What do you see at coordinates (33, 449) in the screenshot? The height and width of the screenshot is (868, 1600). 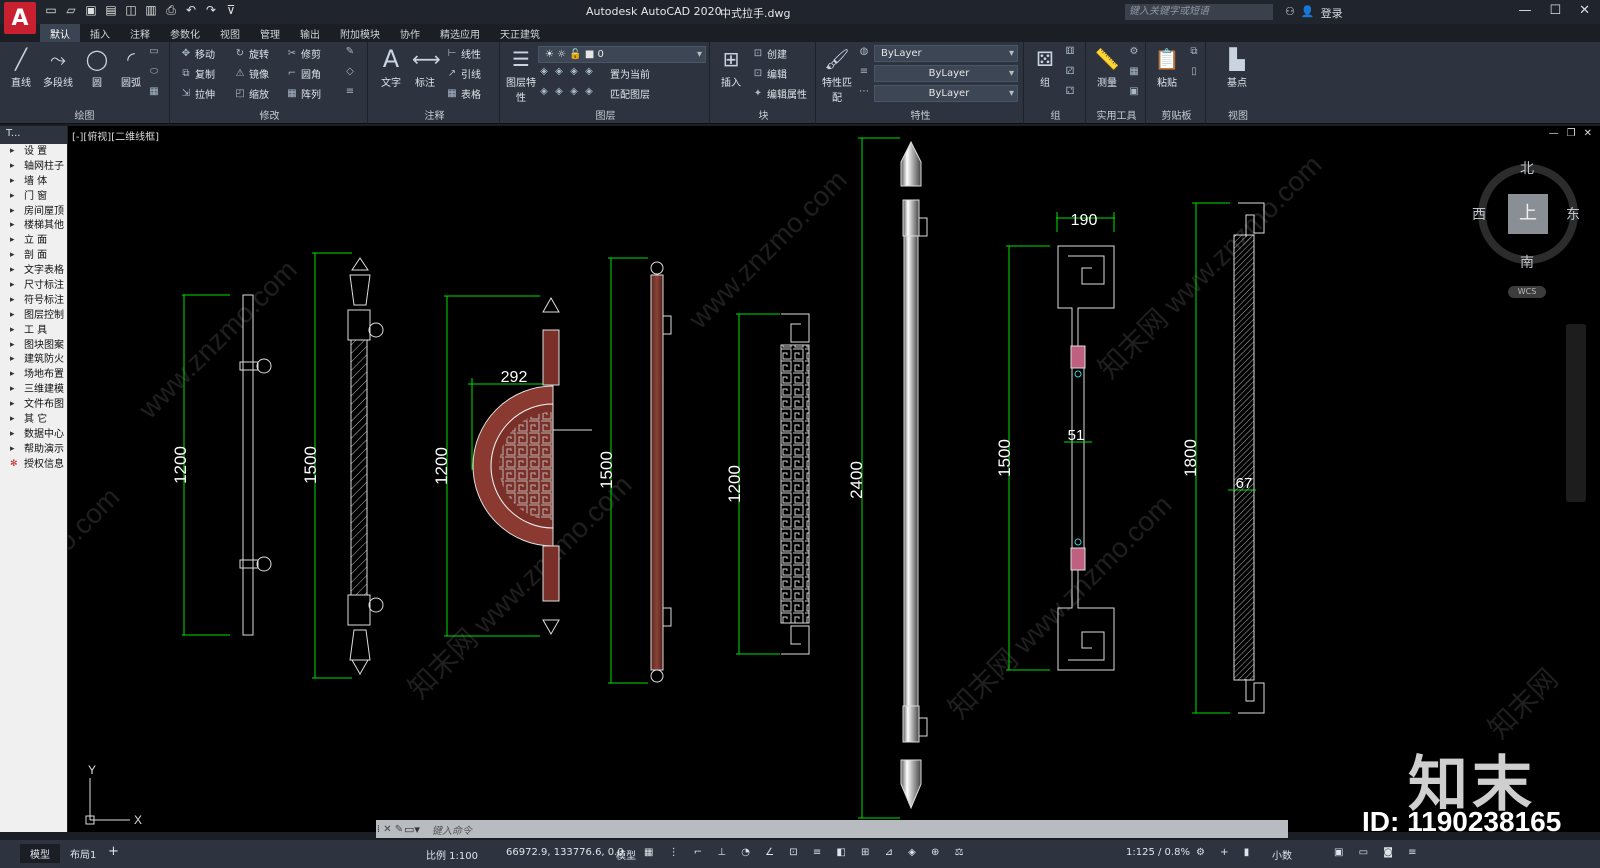 I see `palette-item: 帮助演示` at bounding box center [33, 449].